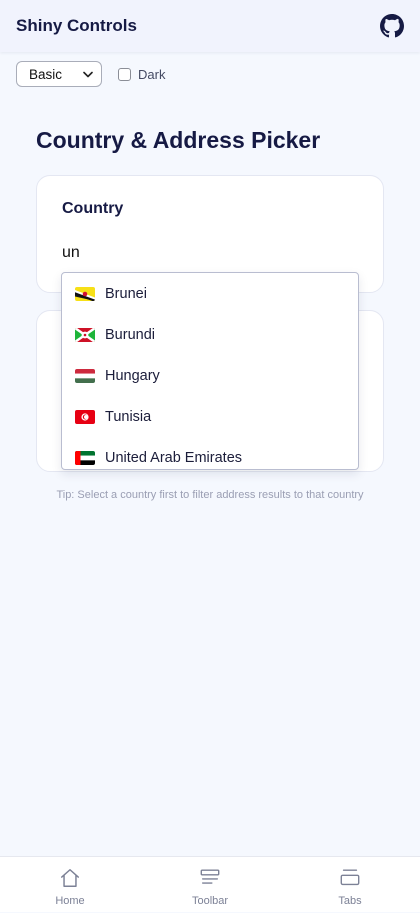  Describe the element at coordinates (350, 877) in the screenshot. I see `tabs-icon` at that location.